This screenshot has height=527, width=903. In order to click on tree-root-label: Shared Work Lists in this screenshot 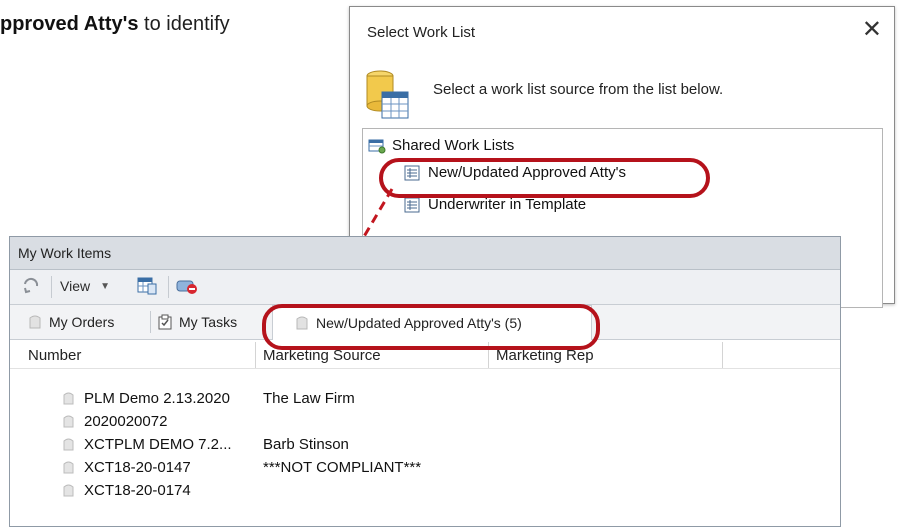, I will do `click(453, 145)`.